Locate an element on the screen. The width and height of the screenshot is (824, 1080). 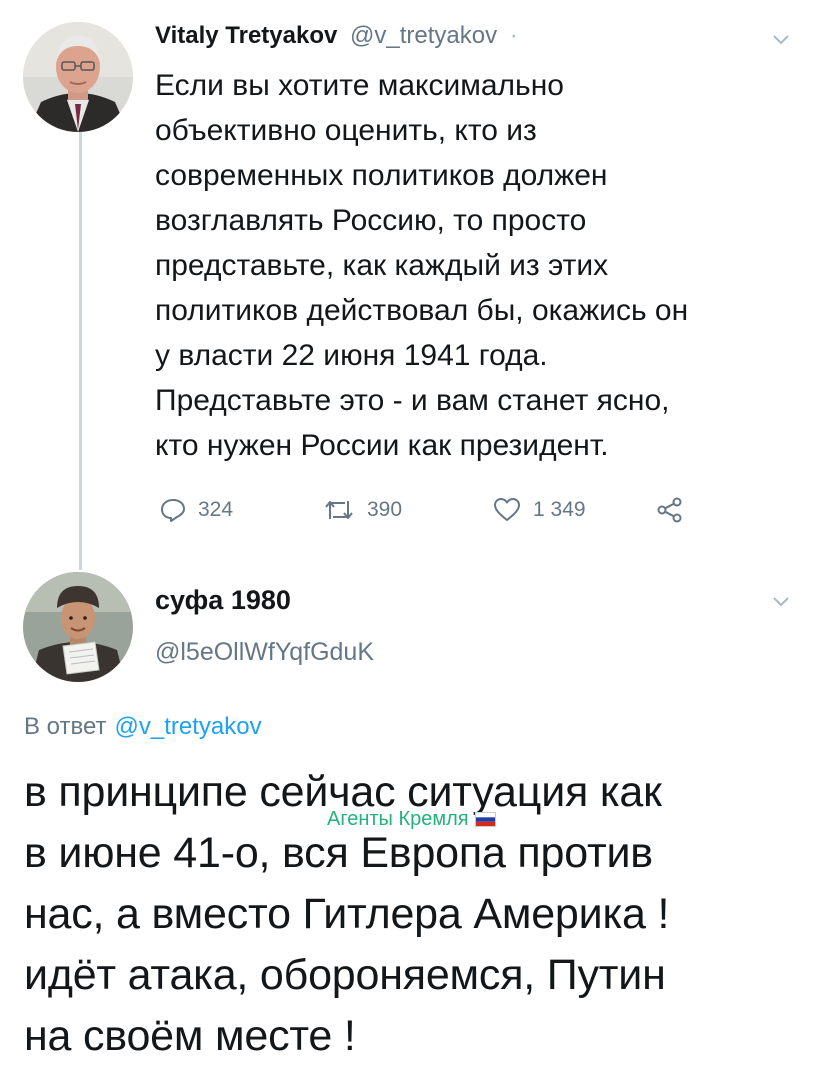
like-count: 1 349 is located at coordinates (559, 509).